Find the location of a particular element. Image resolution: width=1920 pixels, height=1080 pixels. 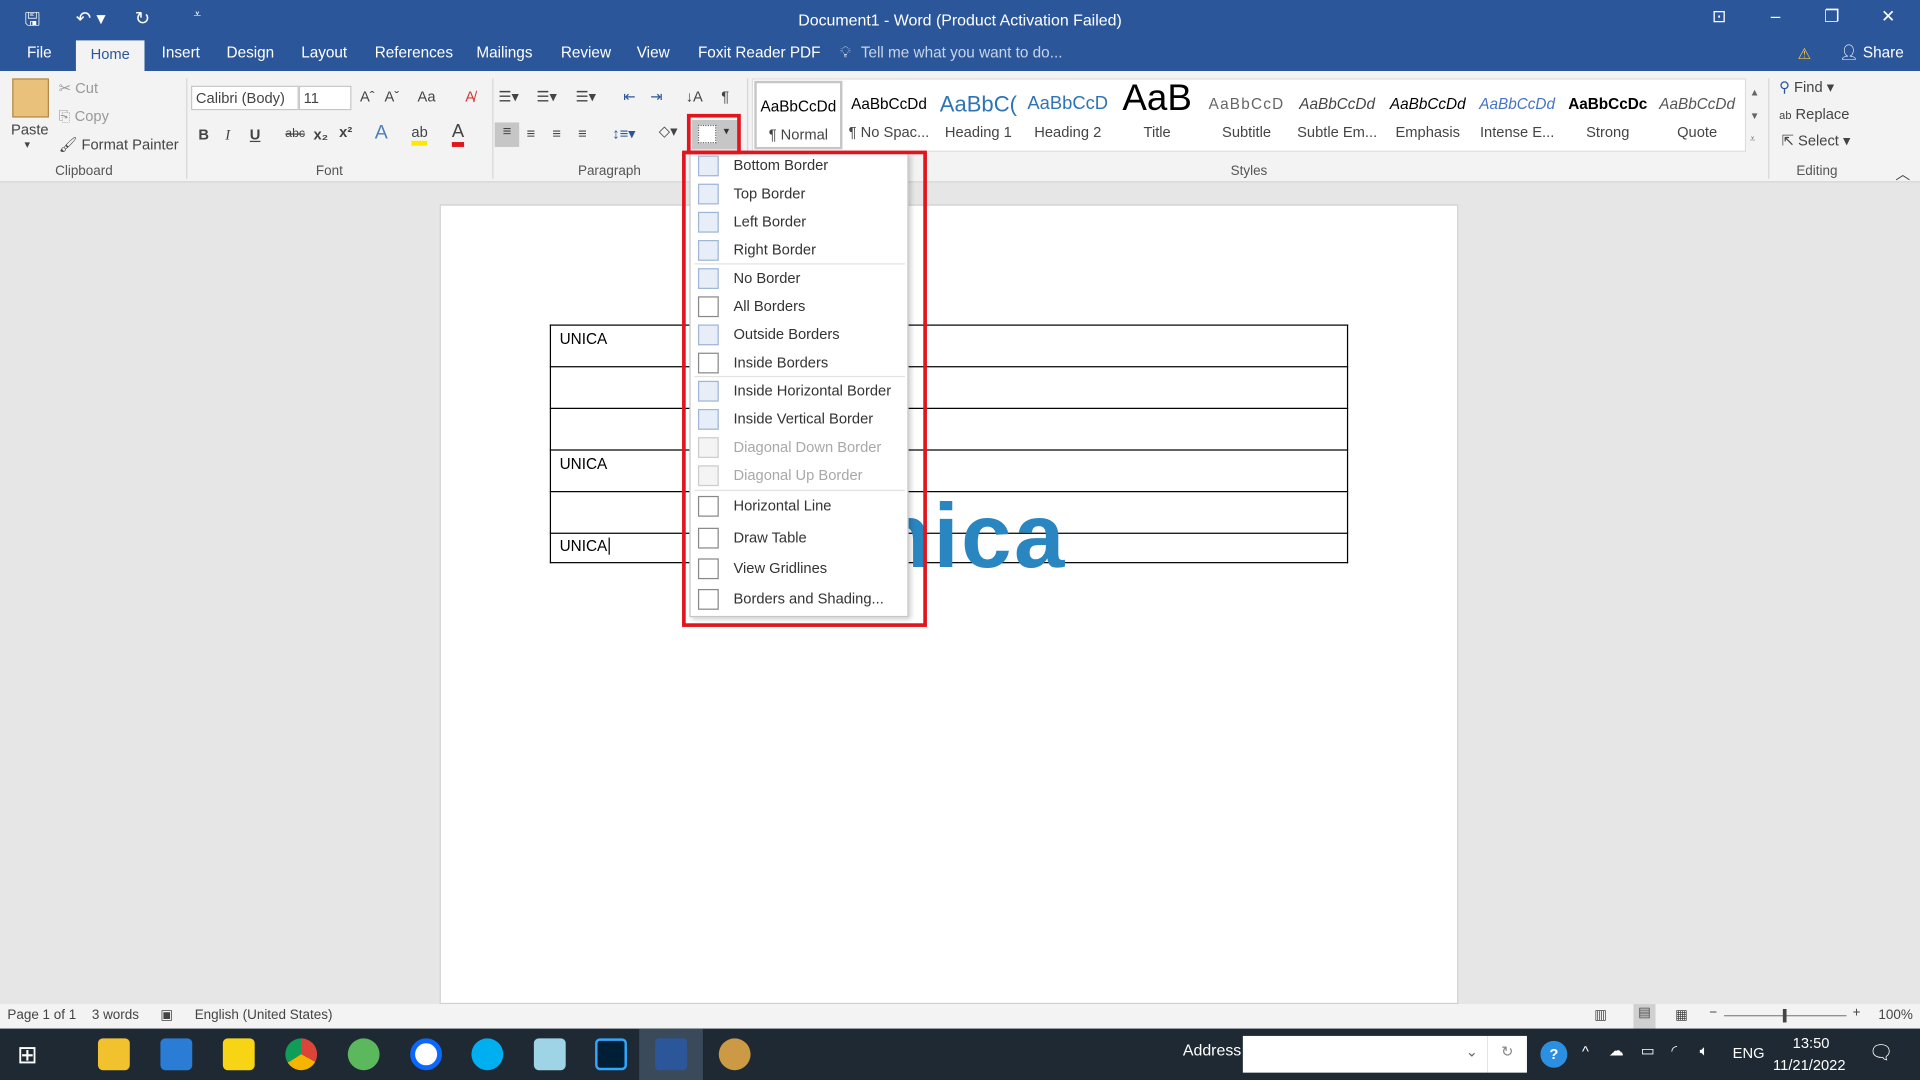

multilevel-list-icon: ☰▾ is located at coordinates (586, 96).